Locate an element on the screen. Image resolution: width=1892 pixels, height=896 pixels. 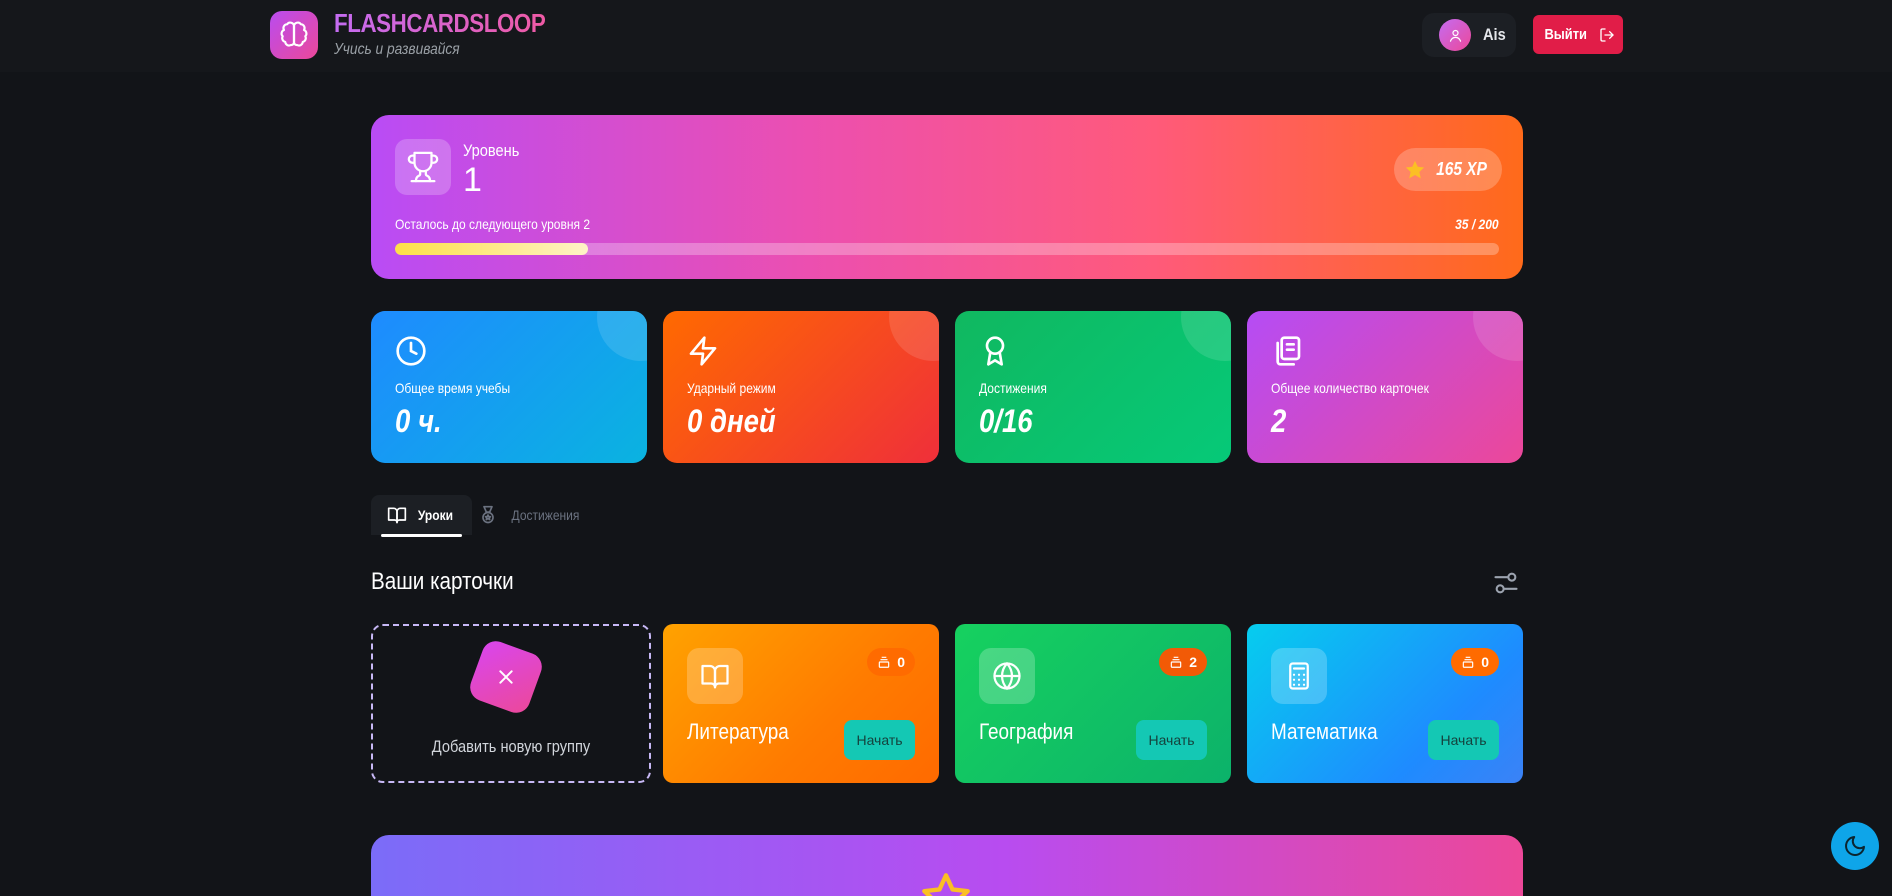
user-name: Ais is located at coordinates (1494, 34).